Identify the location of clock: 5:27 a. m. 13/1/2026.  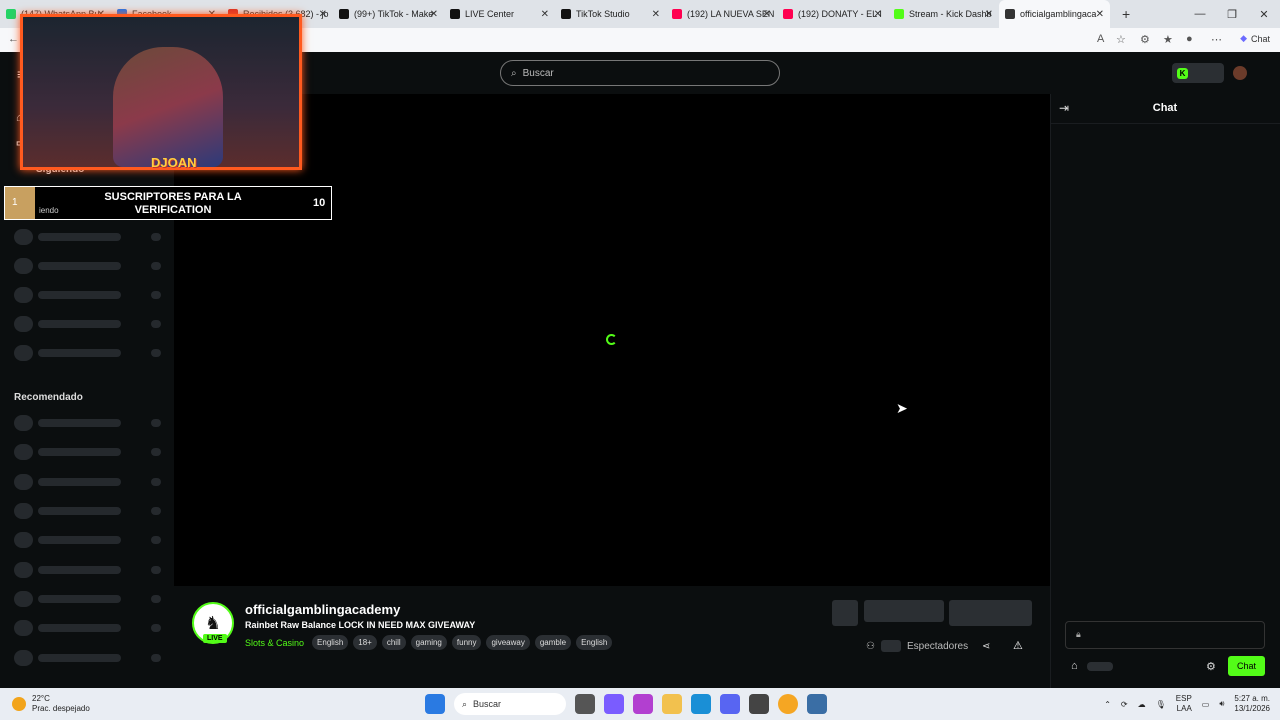
(1252, 704).